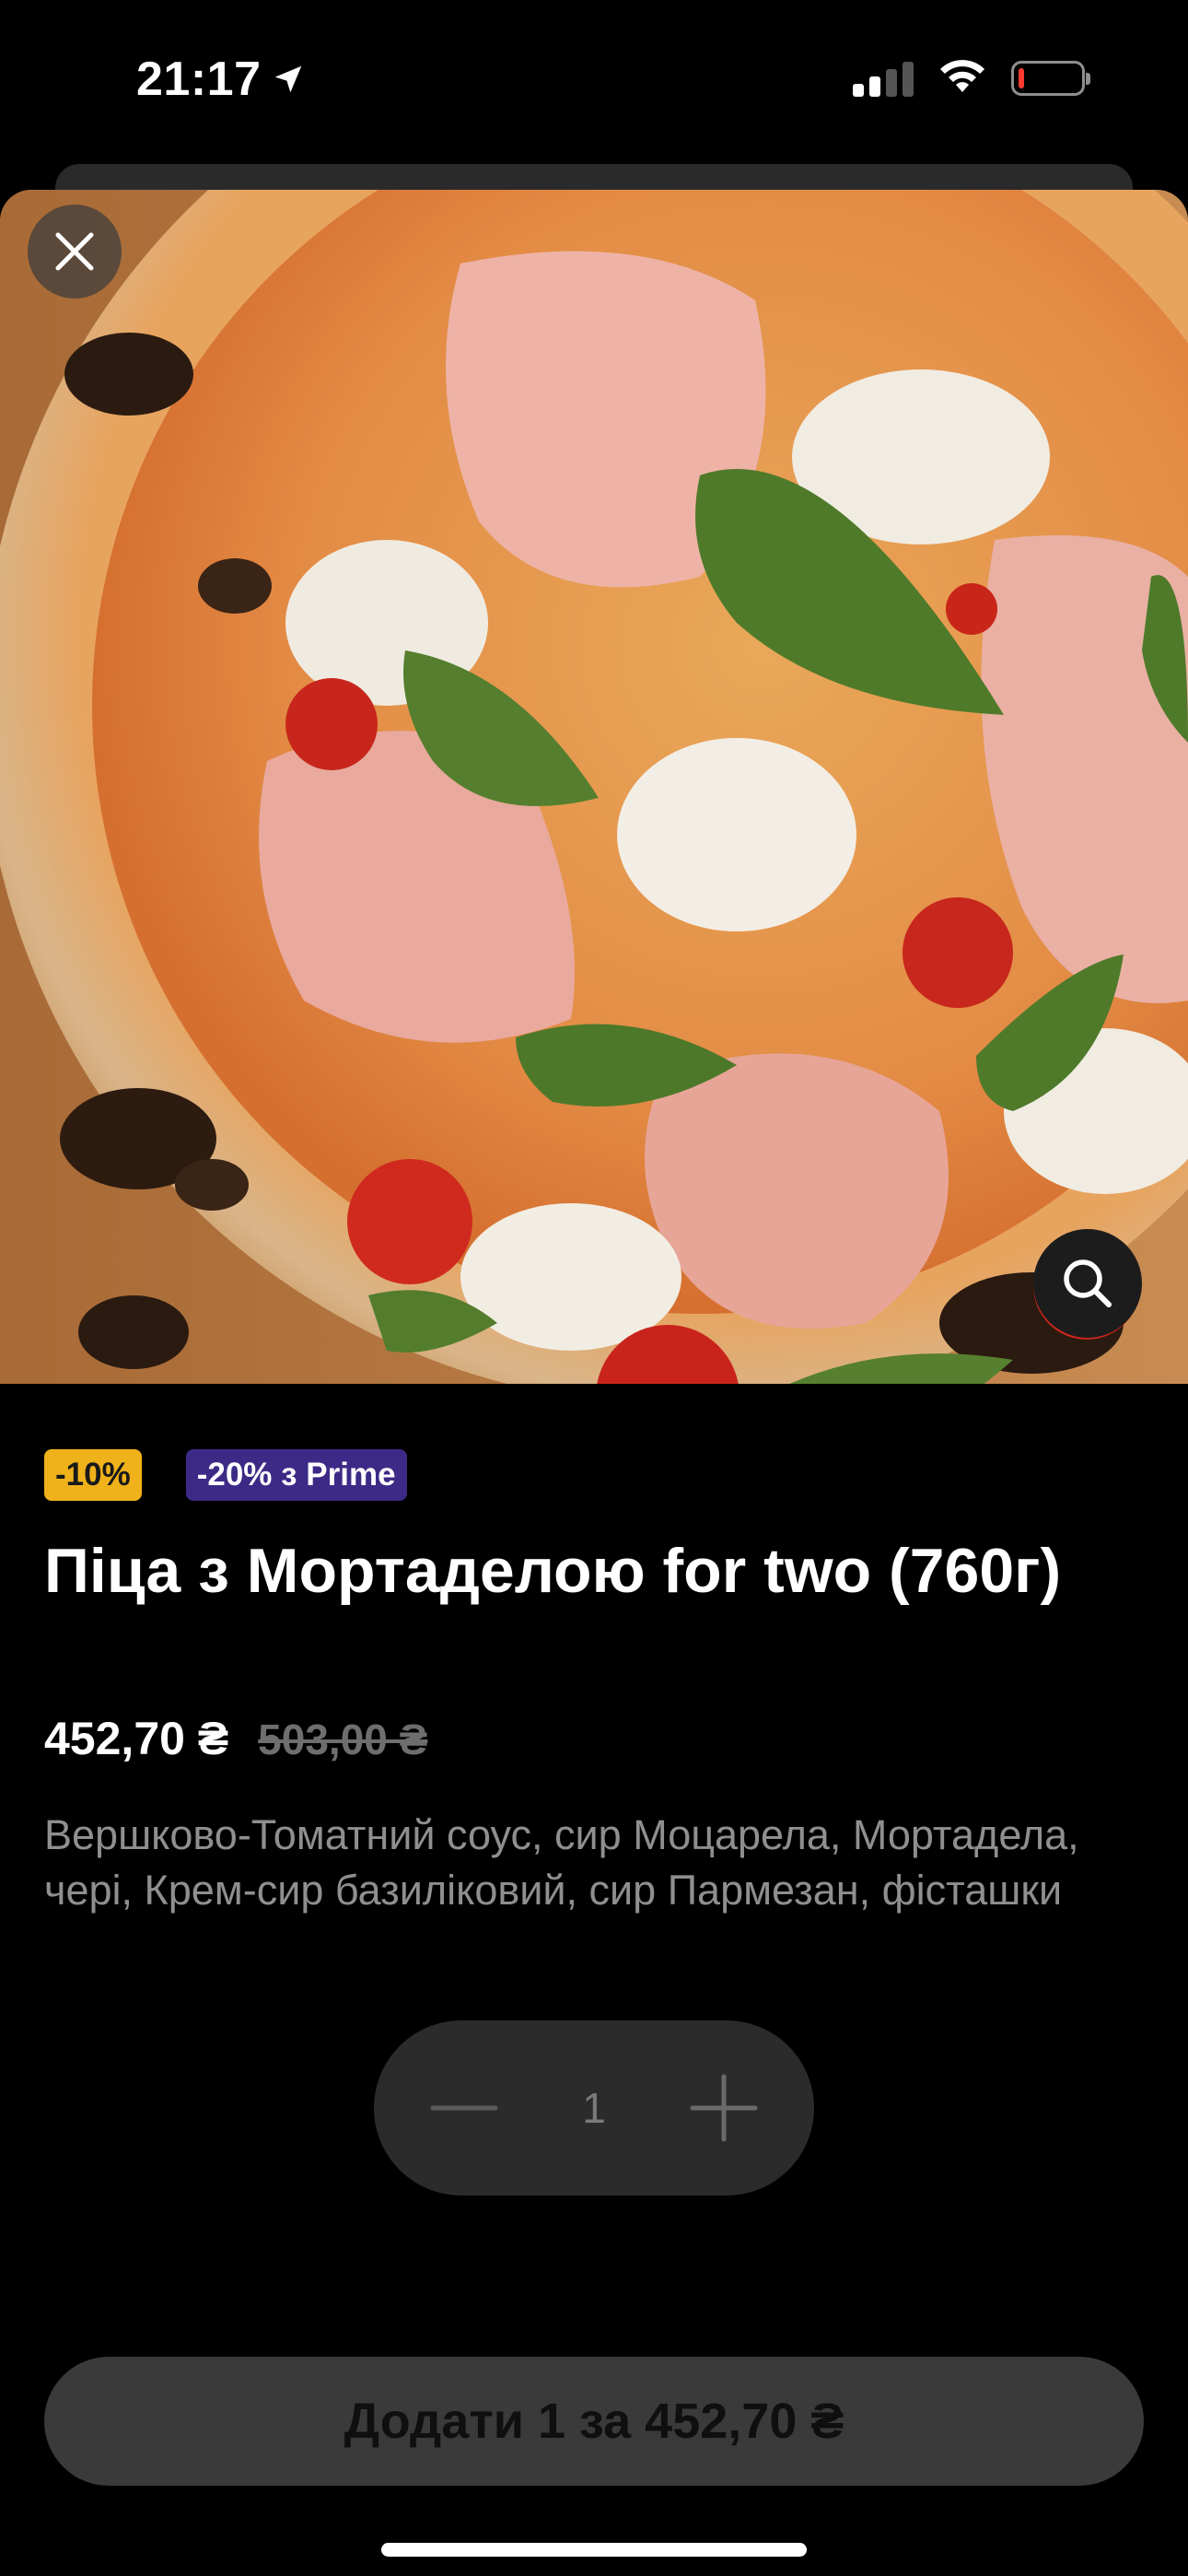  Describe the element at coordinates (594, 2421) in the screenshot. I see `add-to-cart-button: Додати 1 за 452,70 ₴` at that location.